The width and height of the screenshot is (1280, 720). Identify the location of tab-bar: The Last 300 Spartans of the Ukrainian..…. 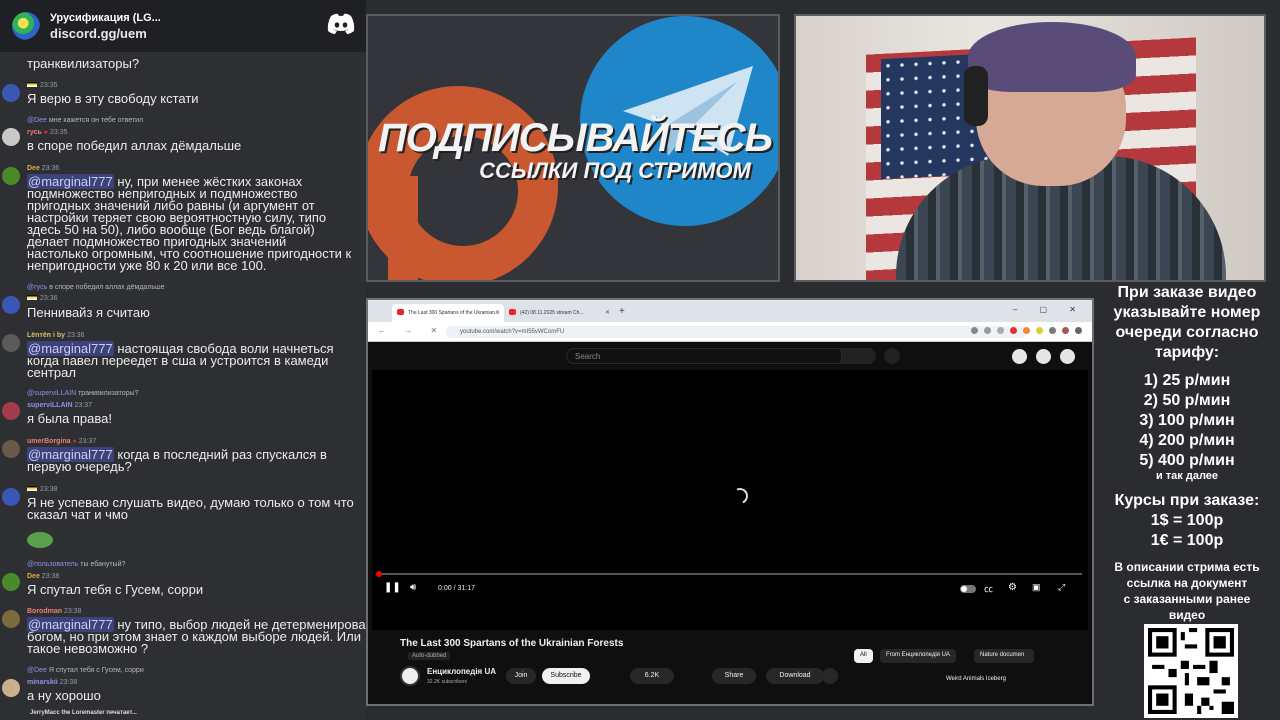
(730, 311).